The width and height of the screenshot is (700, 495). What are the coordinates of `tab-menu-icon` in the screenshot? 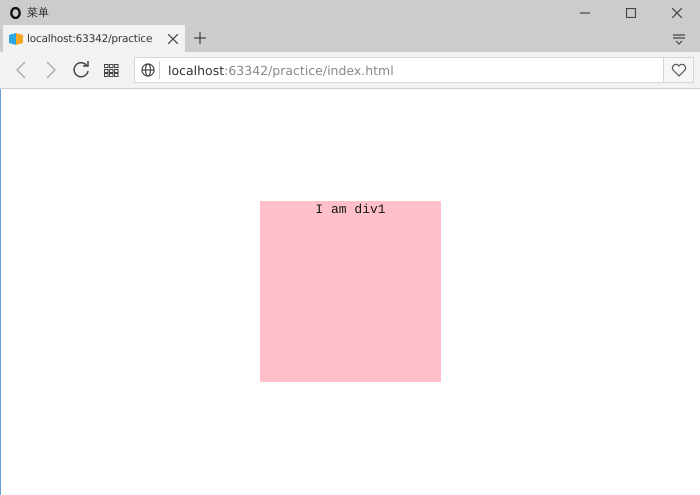 It's located at (679, 39).